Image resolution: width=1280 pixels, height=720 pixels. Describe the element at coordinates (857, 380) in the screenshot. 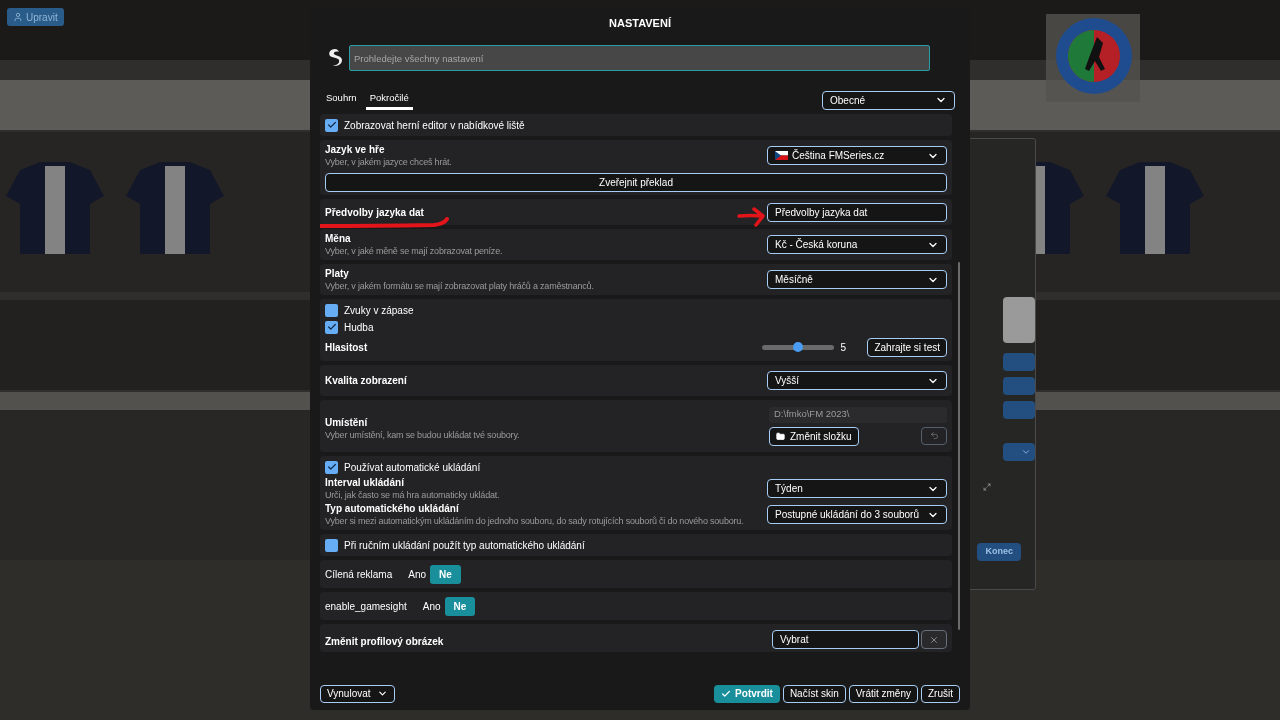

I see `dropdown: Vyšší` at that location.